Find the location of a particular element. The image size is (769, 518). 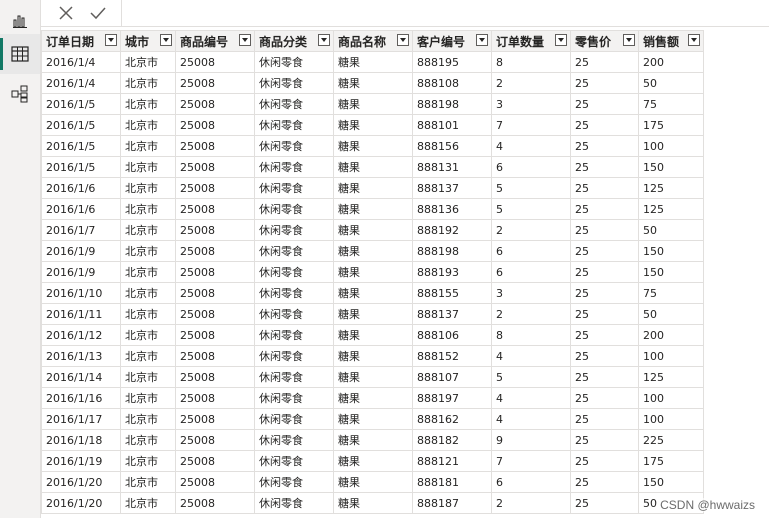

table-row: 2016/1/6 北京市 25008 休闲零食 糖果 888137 5 25 125 is located at coordinates (372, 188).